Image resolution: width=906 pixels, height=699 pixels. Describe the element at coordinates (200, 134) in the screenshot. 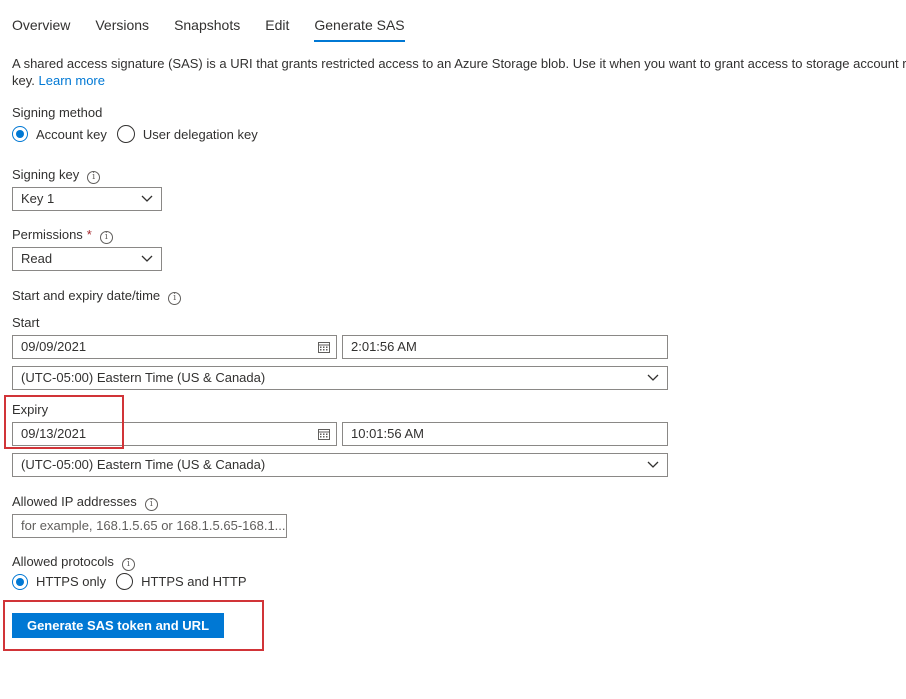

I see `radio-user-delegation-key-label: User delegation key` at that location.